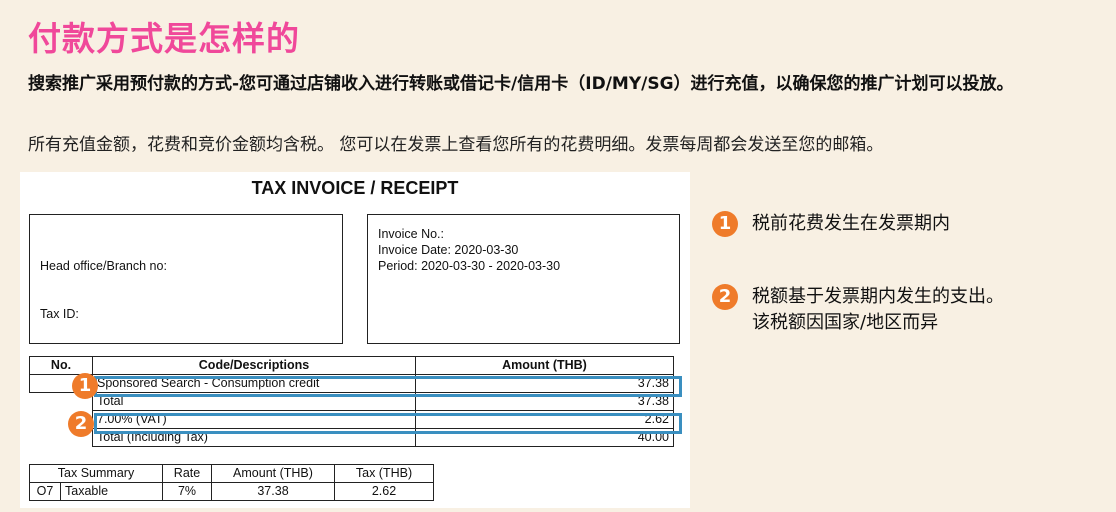 The height and width of the screenshot is (512, 1116). What do you see at coordinates (59, 314) in the screenshot?
I see `tax-id-label: Tax ID:` at bounding box center [59, 314].